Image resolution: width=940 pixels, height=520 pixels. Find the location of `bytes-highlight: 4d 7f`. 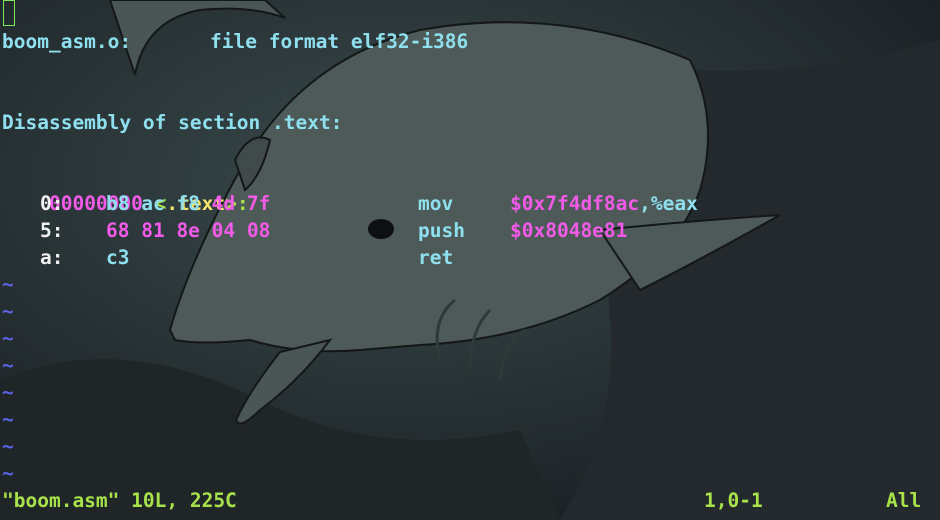

bytes-highlight: 4d 7f is located at coordinates (241, 203).